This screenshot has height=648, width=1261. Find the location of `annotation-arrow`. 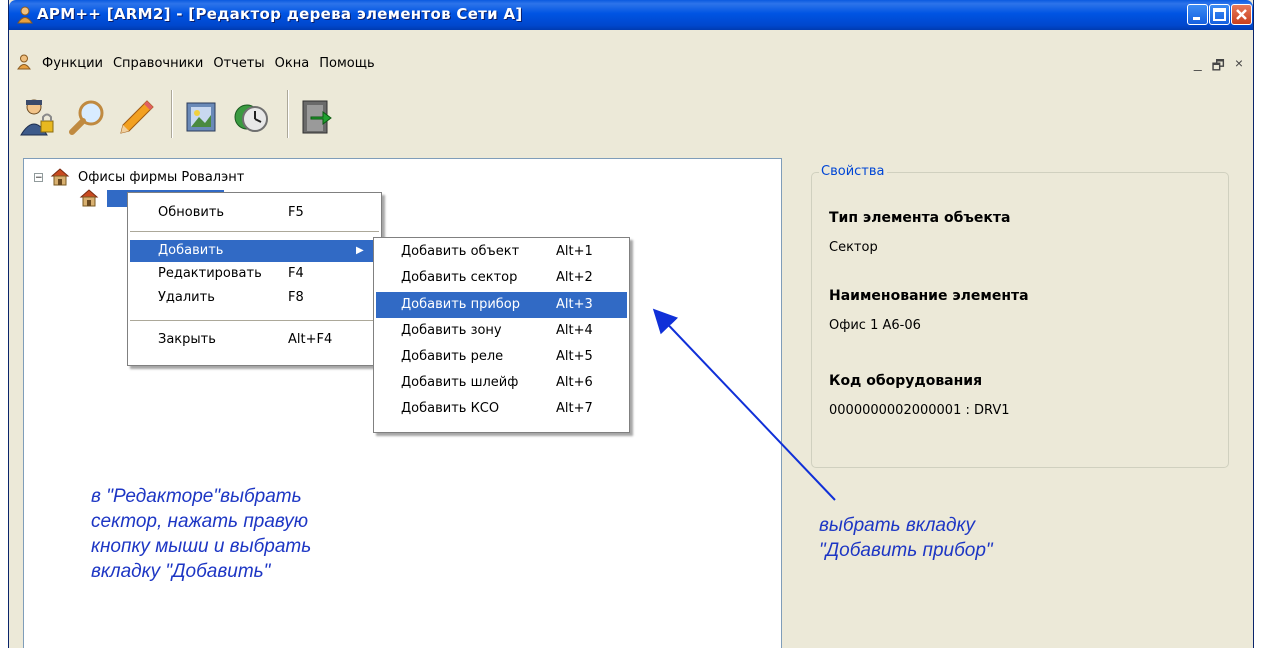

annotation-arrow is located at coordinates (744, 404).